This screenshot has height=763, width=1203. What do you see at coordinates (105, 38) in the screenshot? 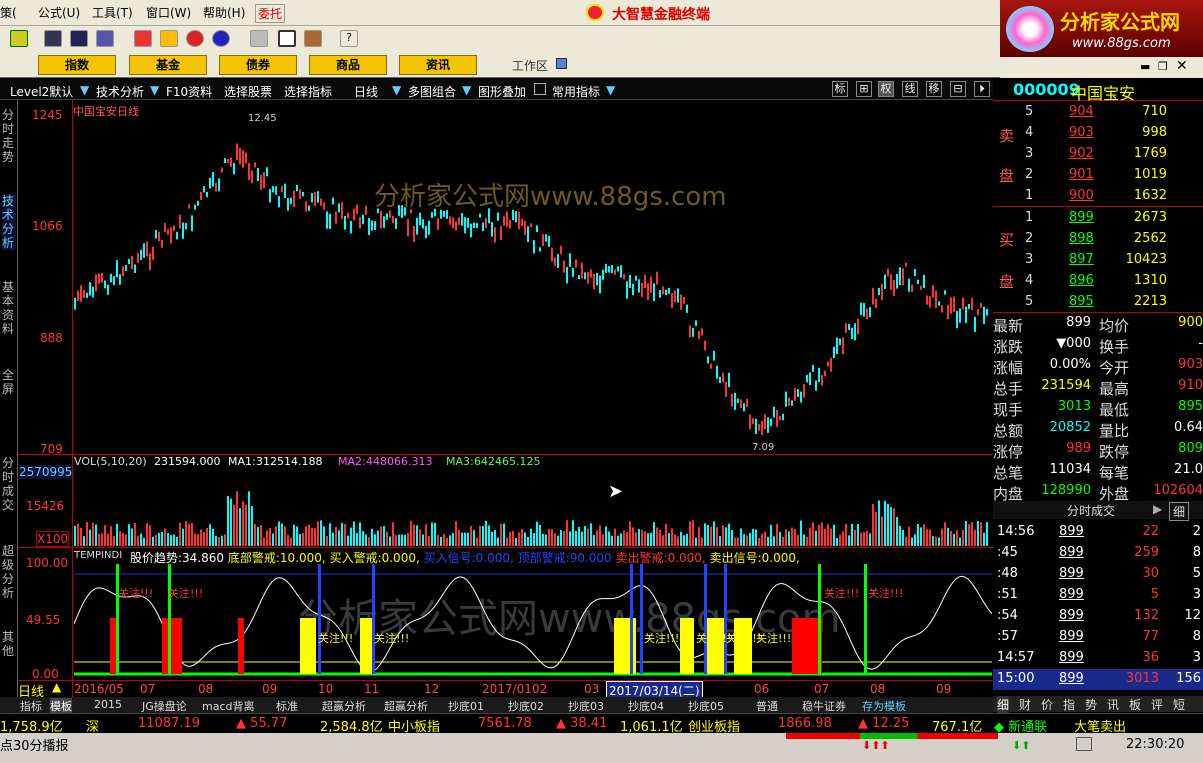
I see `grid-icon` at bounding box center [105, 38].